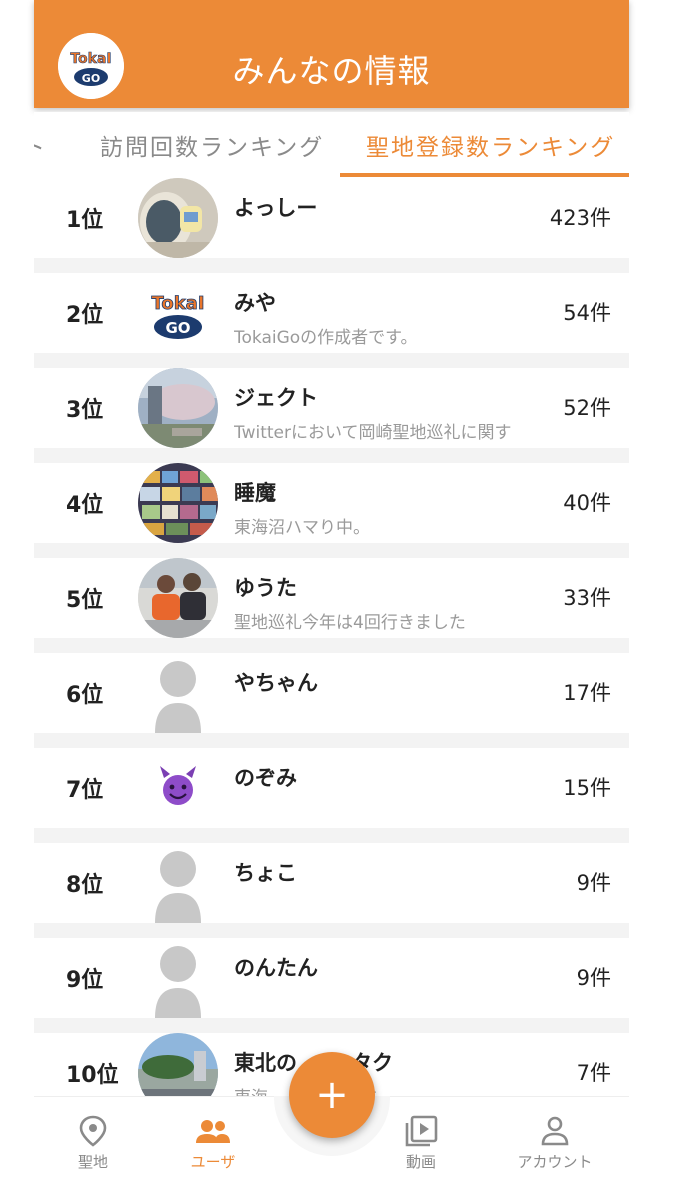 This screenshot has width=675, height=1201. Describe the element at coordinates (326, 338) in the screenshot. I see `user-bio: TokaiGoの作成者です。` at that location.